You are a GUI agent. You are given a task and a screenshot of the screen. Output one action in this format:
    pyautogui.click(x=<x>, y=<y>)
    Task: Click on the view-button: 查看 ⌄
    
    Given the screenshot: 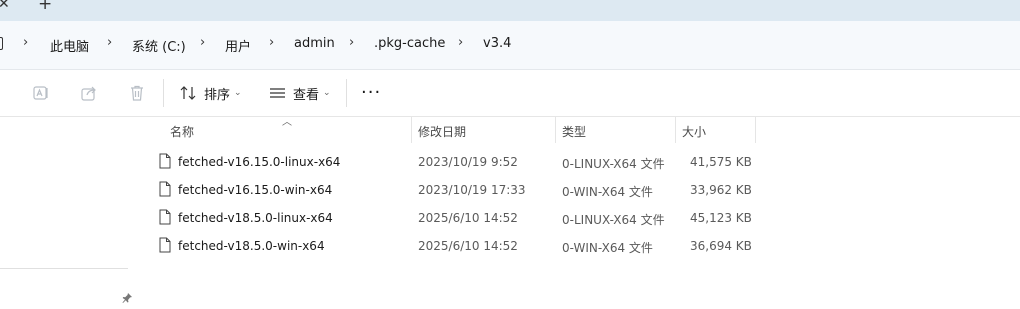 What is the action you would take?
    pyautogui.click(x=300, y=93)
    